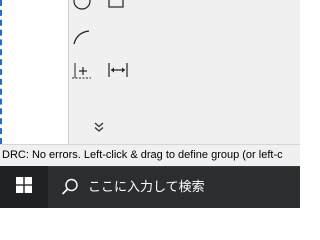 Image resolution: width=320 pixels, height=240 pixels. I want to click on dimension-tool-button, so click(118, 70).